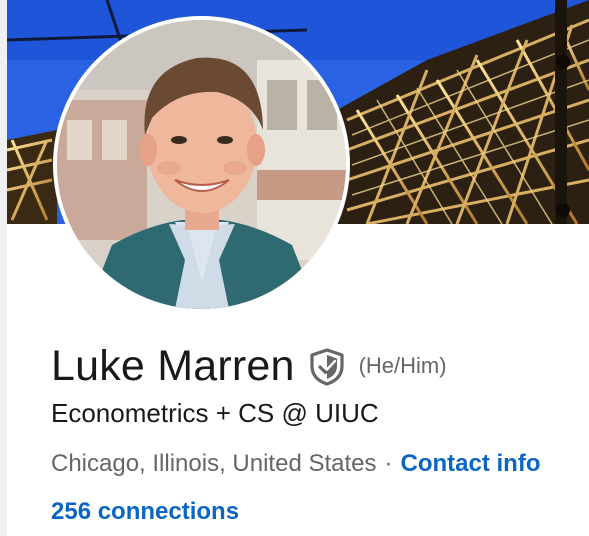  I want to click on name-row: Luke Marren (He/Him), so click(249, 366).